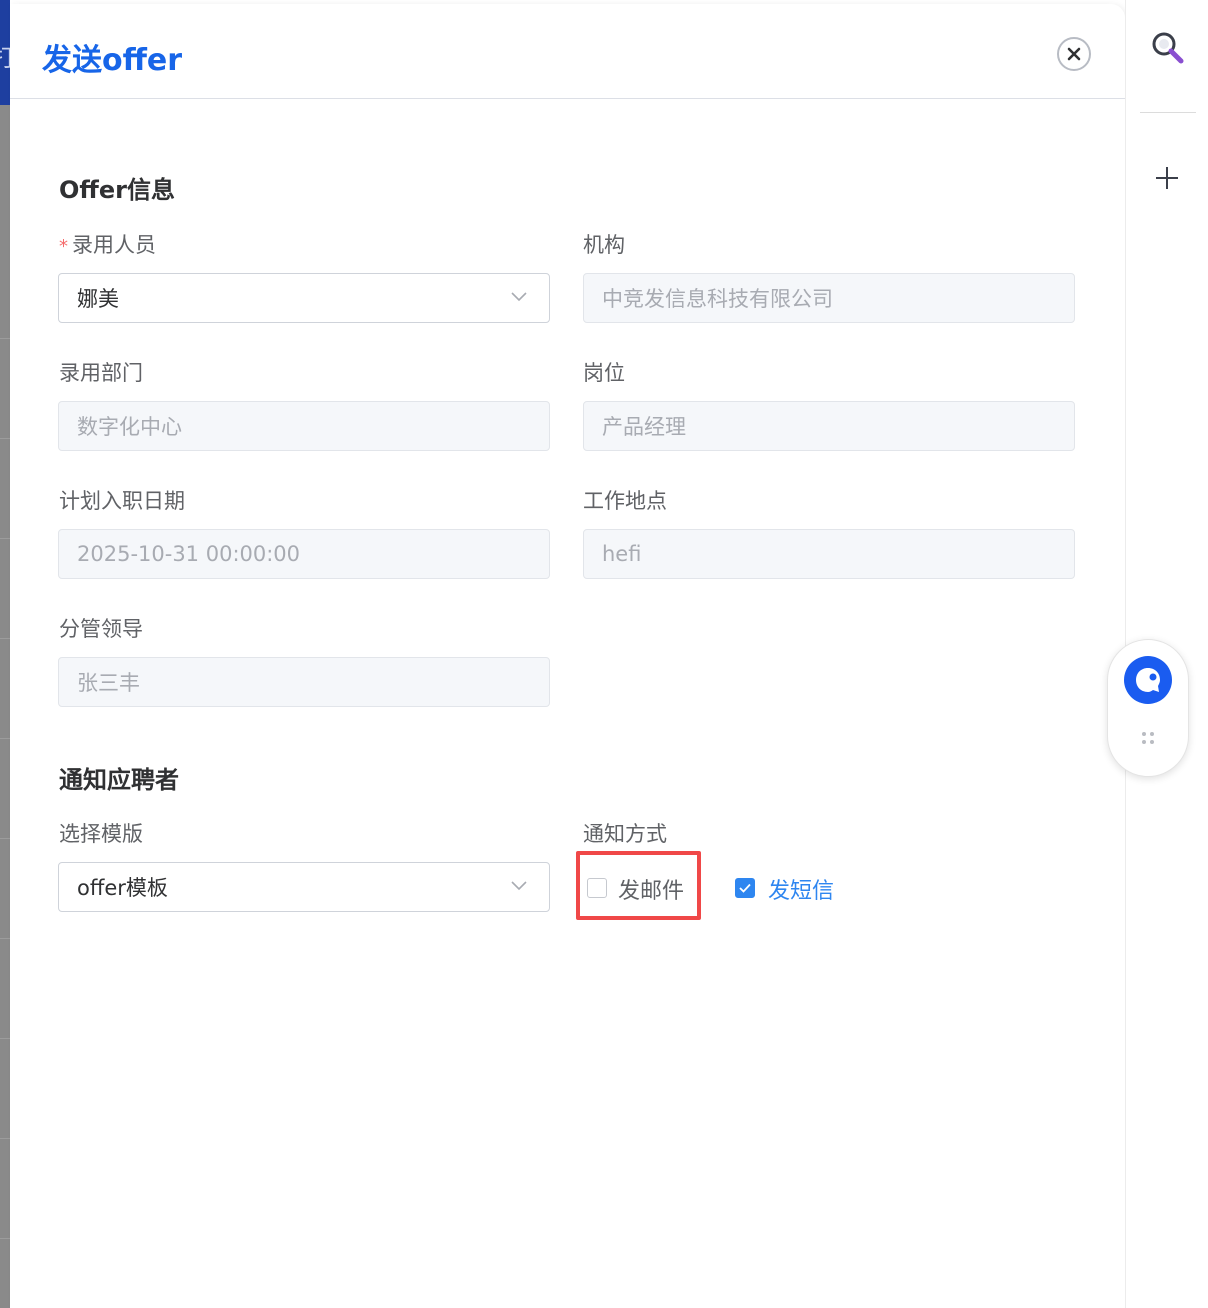 The image size is (1208, 1308). What do you see at coordinates (114, 245) in the screenshot?
I see `hire-person-label-text: 录用人员` at bounding box center [114, 245].